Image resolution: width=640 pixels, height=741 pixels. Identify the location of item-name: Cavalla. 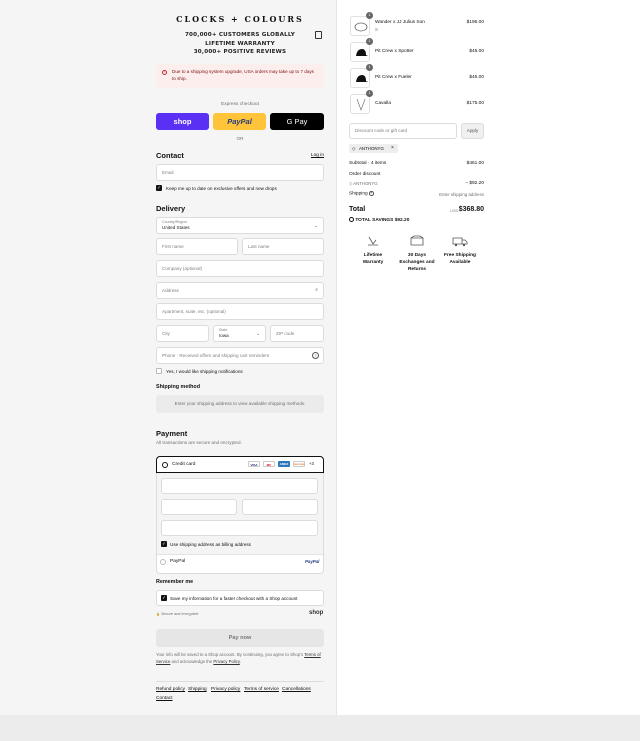
(383, 103).